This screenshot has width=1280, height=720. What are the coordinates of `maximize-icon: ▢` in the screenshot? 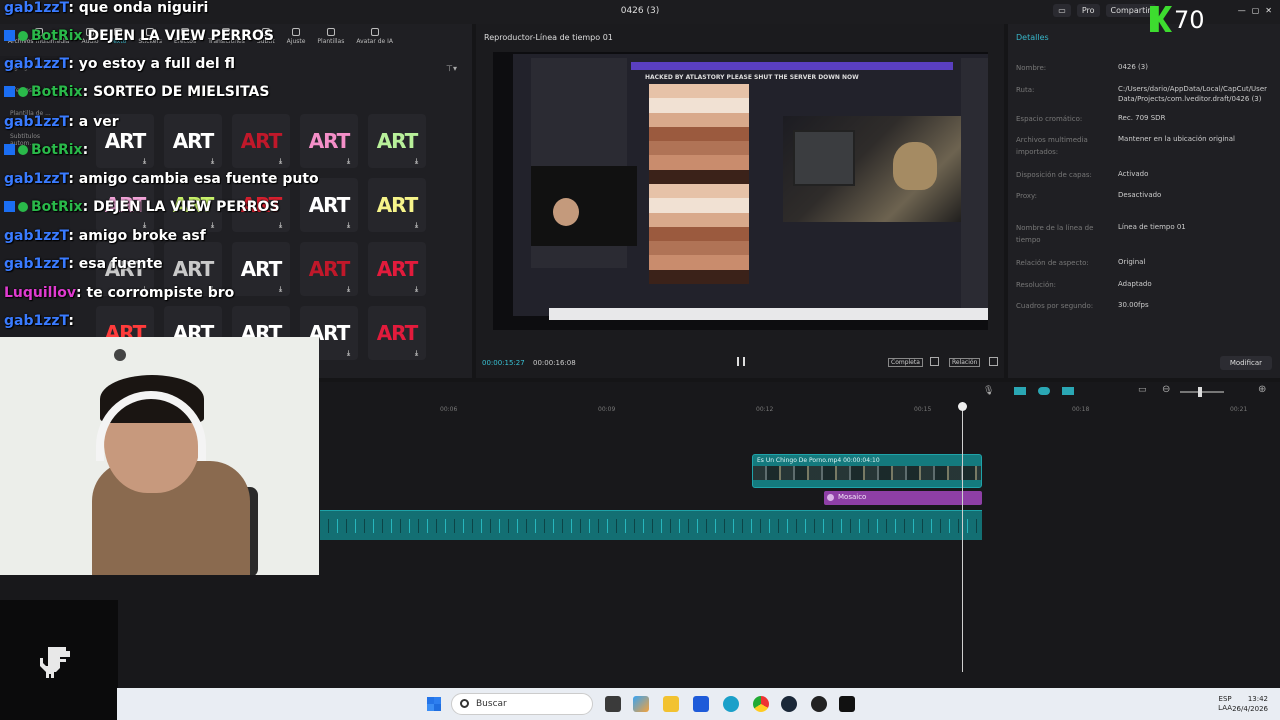 It's located at (1256, 10).